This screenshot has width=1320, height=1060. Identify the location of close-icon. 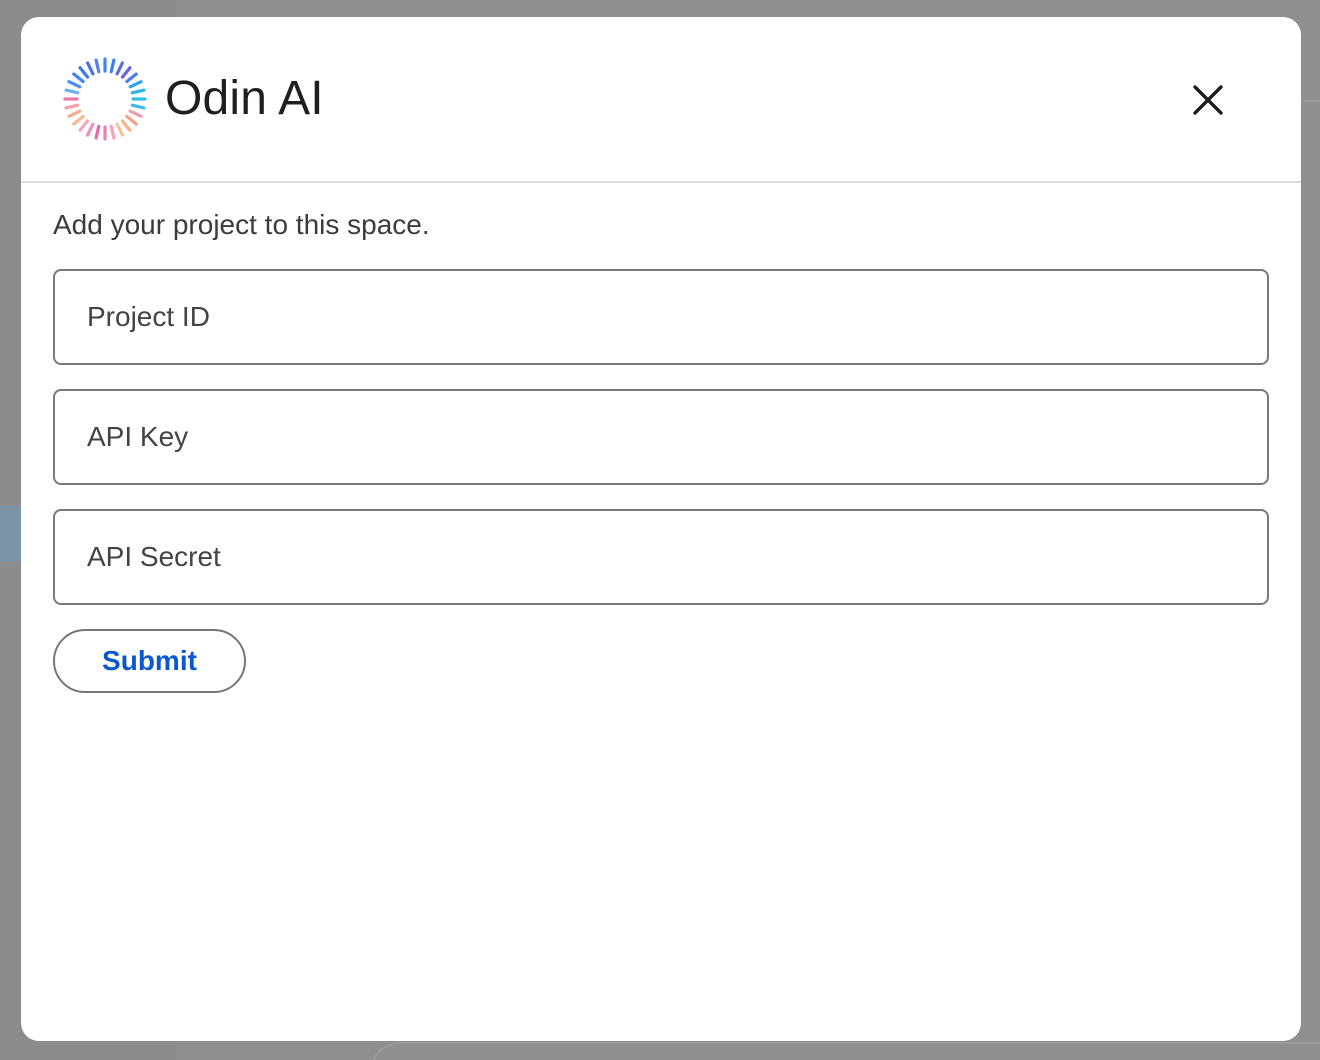
(1208, 100).